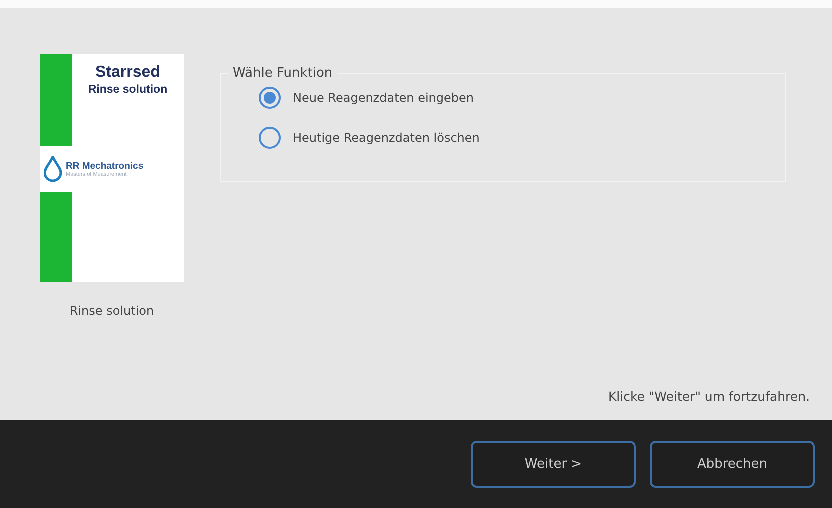  I want to click on drop-icon, so click(53, 169).